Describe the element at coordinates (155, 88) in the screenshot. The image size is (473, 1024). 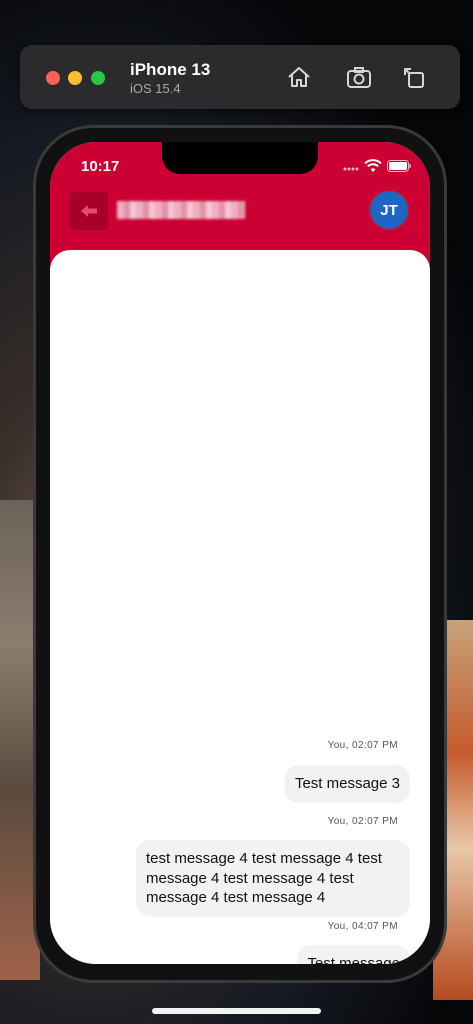
I see `os-version: iOS 15.4` at that location.